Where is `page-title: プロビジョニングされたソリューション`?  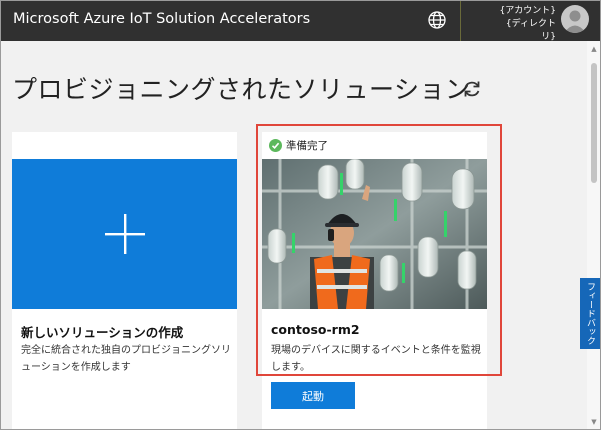 page-title: プロビジョニングされたソリューション is located at coordinates (241, 89).